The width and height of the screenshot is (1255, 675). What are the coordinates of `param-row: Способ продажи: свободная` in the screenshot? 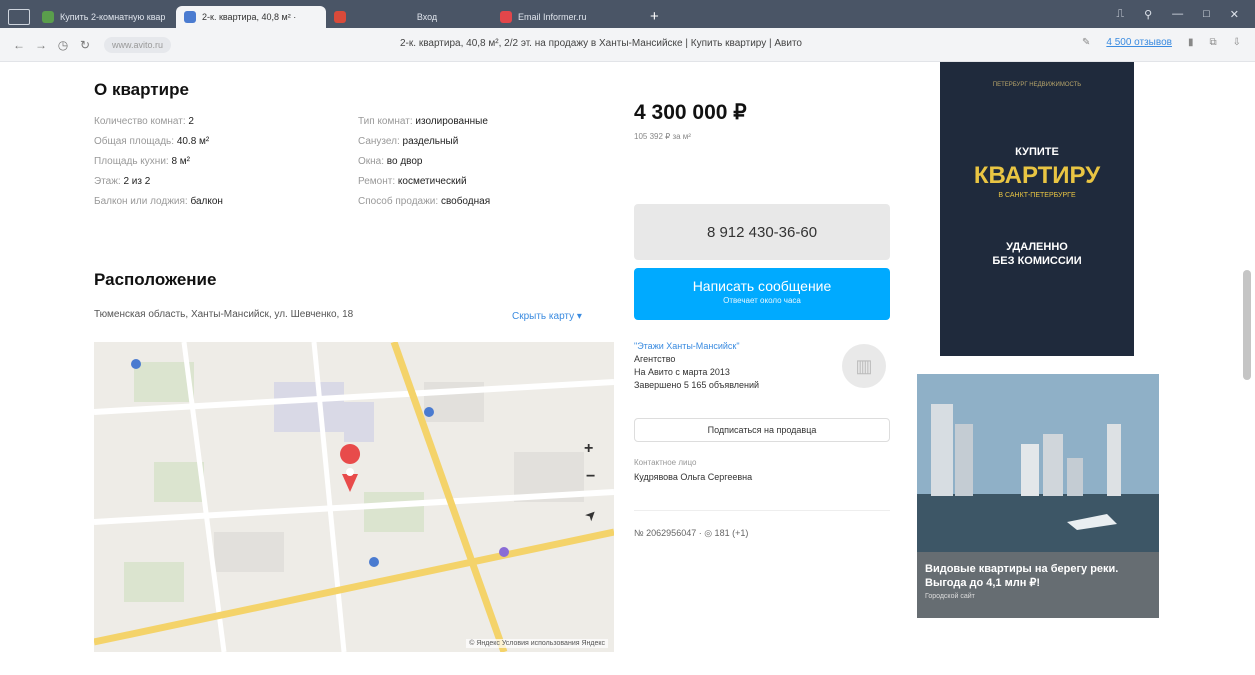 It's located at (424, 202).